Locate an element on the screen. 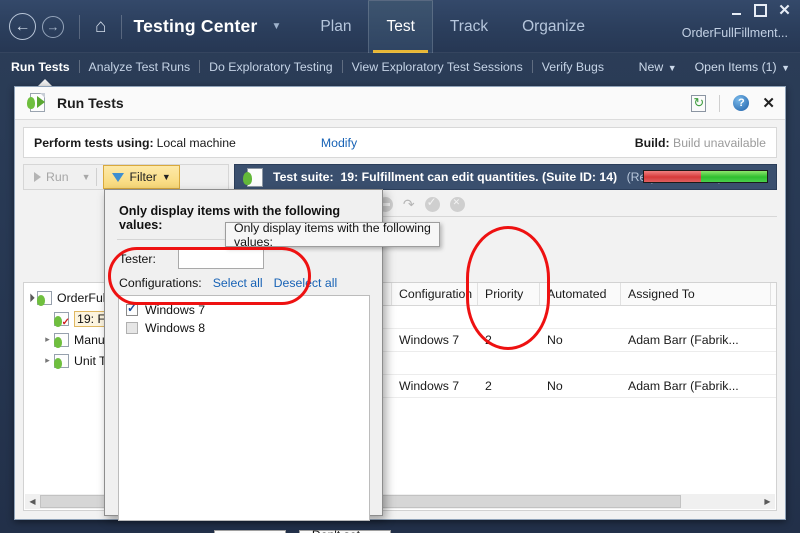 The width and height of the screenshot is (800, 533). list-item: Windows 7 is located at coordinates (247, 310).